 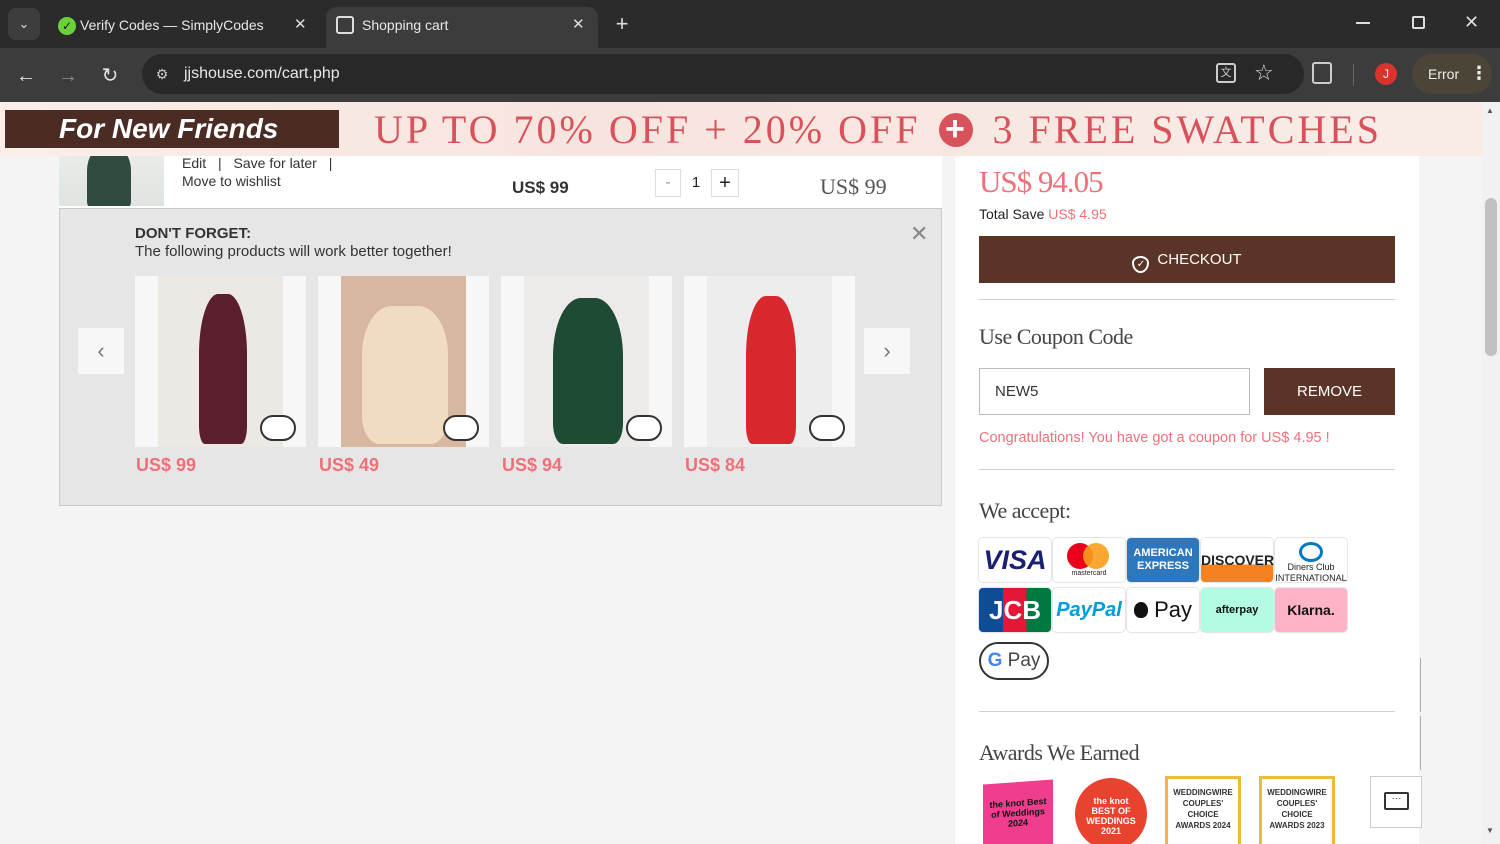 What do you see at coordinates (1018, 811) in the screenshot?
I see `award-badge: the knot Best of Weddings 2024` at bounding box center [1018, 811].